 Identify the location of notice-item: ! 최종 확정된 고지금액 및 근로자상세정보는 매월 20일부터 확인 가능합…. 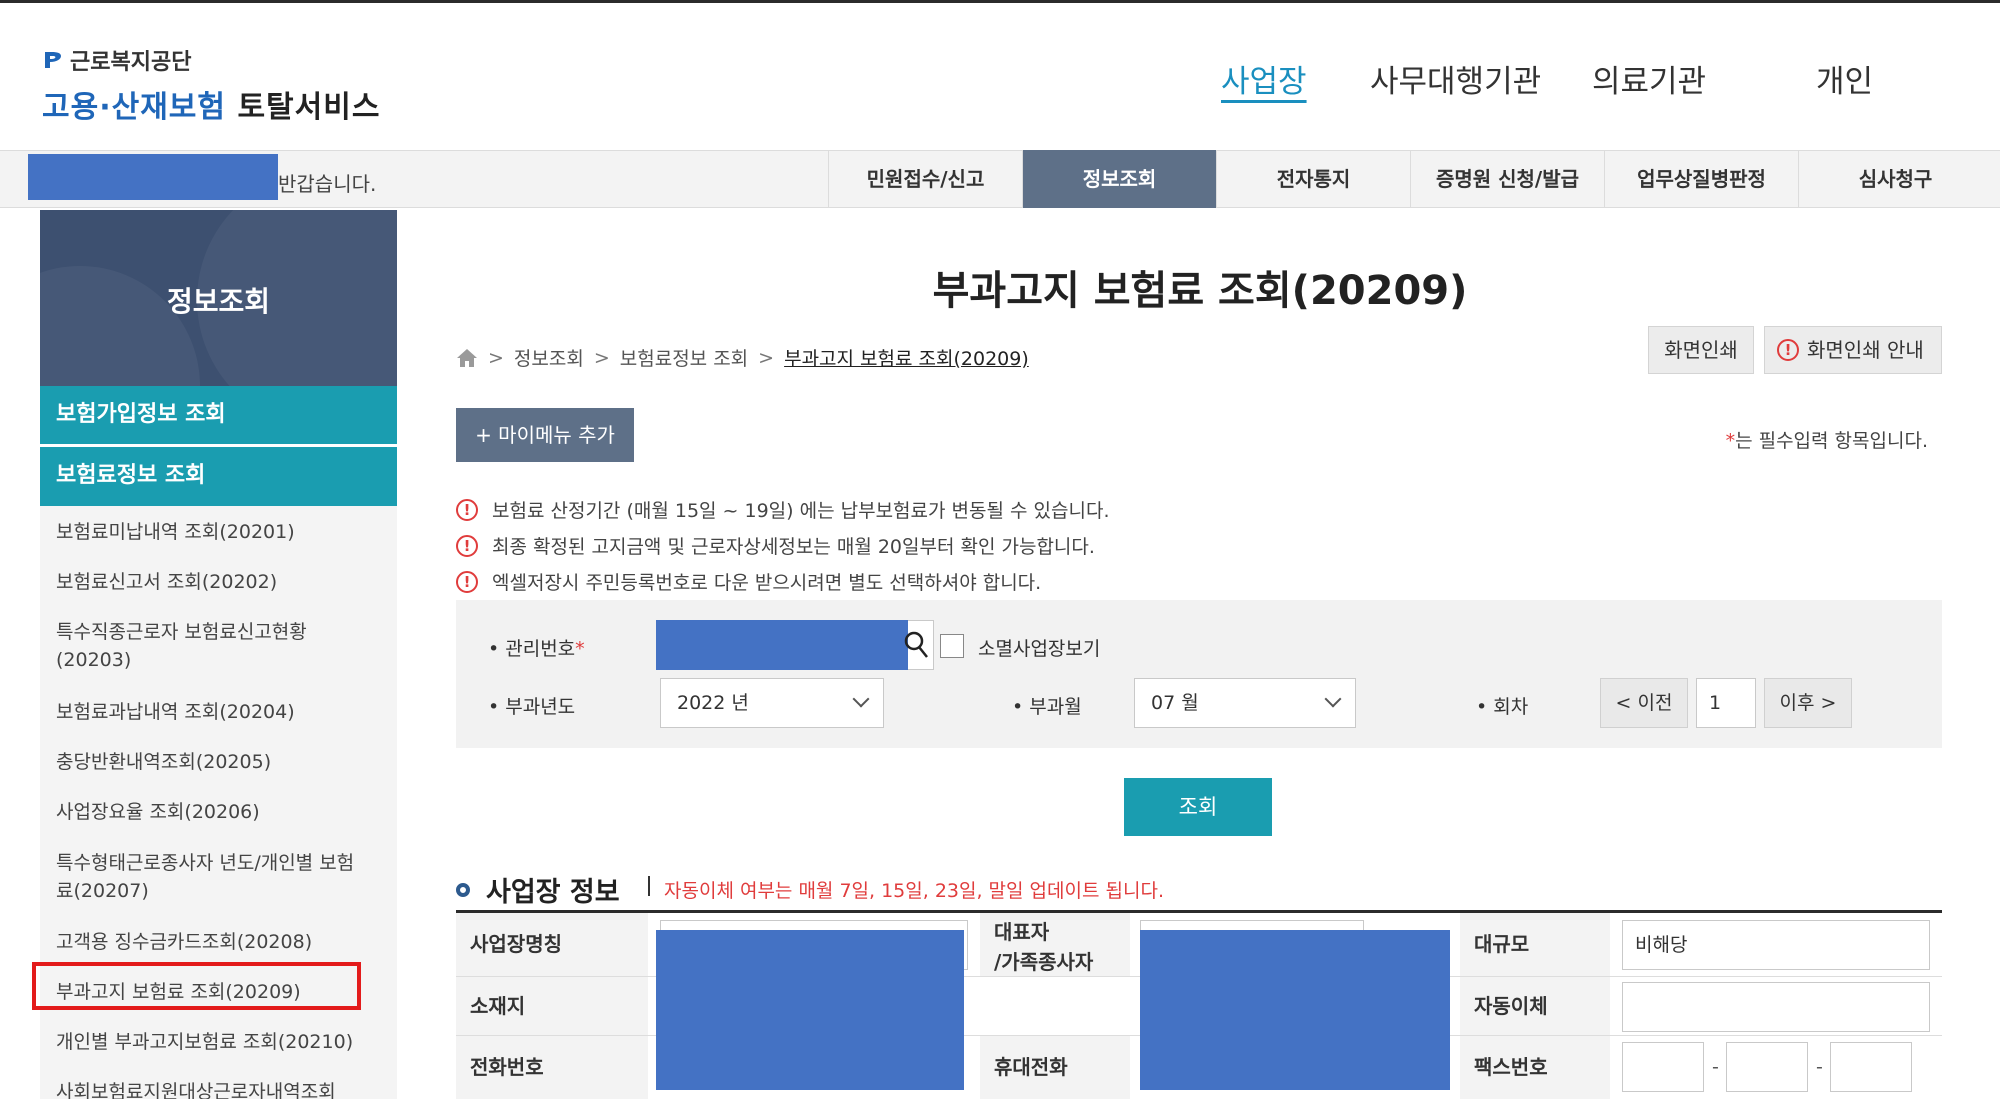
(775, 545).